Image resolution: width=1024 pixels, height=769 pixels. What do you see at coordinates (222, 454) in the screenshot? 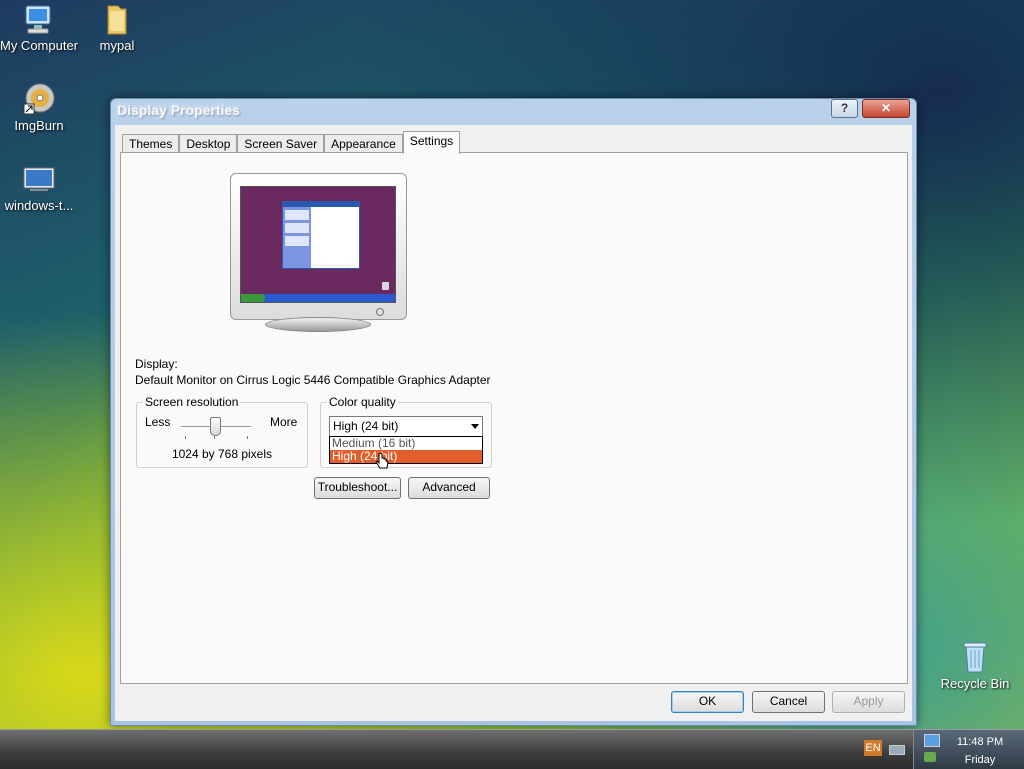
I see `resolution-value: 1024 by 768 pixels` at bounding box center [222, 454].